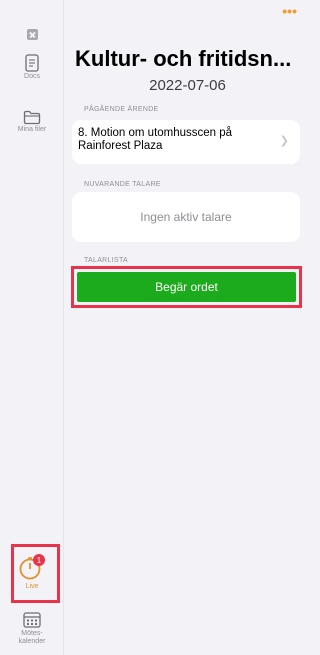  Describe the element at coordinates (32, 117) in the screenshot. I see `folder-icon` at that location.